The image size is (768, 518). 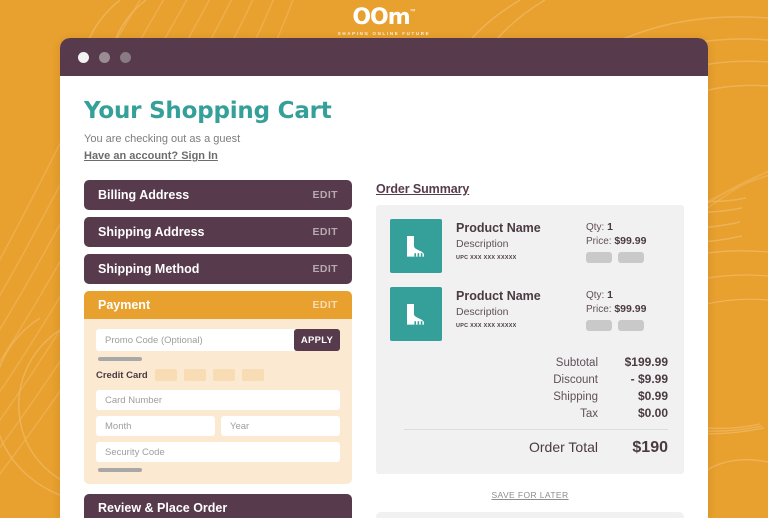 I want to click on payment-panel-header: Payment EDIT, so click(x=218, y=305).